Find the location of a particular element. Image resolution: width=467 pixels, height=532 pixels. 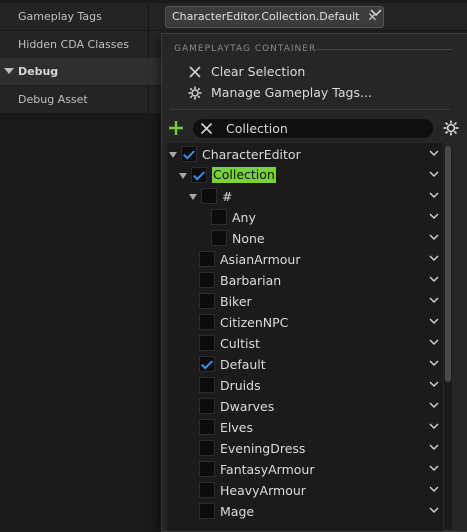

tag-label: AsianArmour is located at coordinates (260, 259).